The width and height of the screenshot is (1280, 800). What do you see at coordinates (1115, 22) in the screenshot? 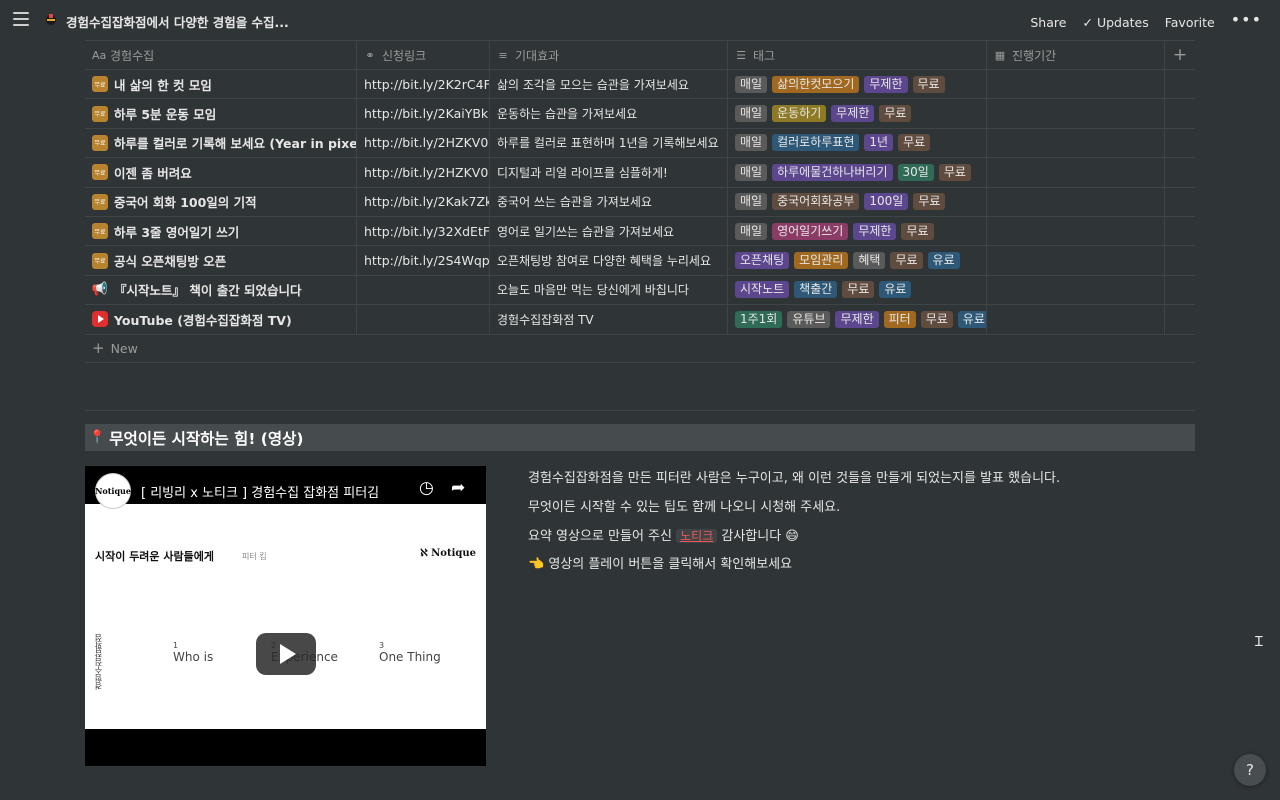
I see `updates-button: ✓ Updates` at bounding box center [1115, 22].